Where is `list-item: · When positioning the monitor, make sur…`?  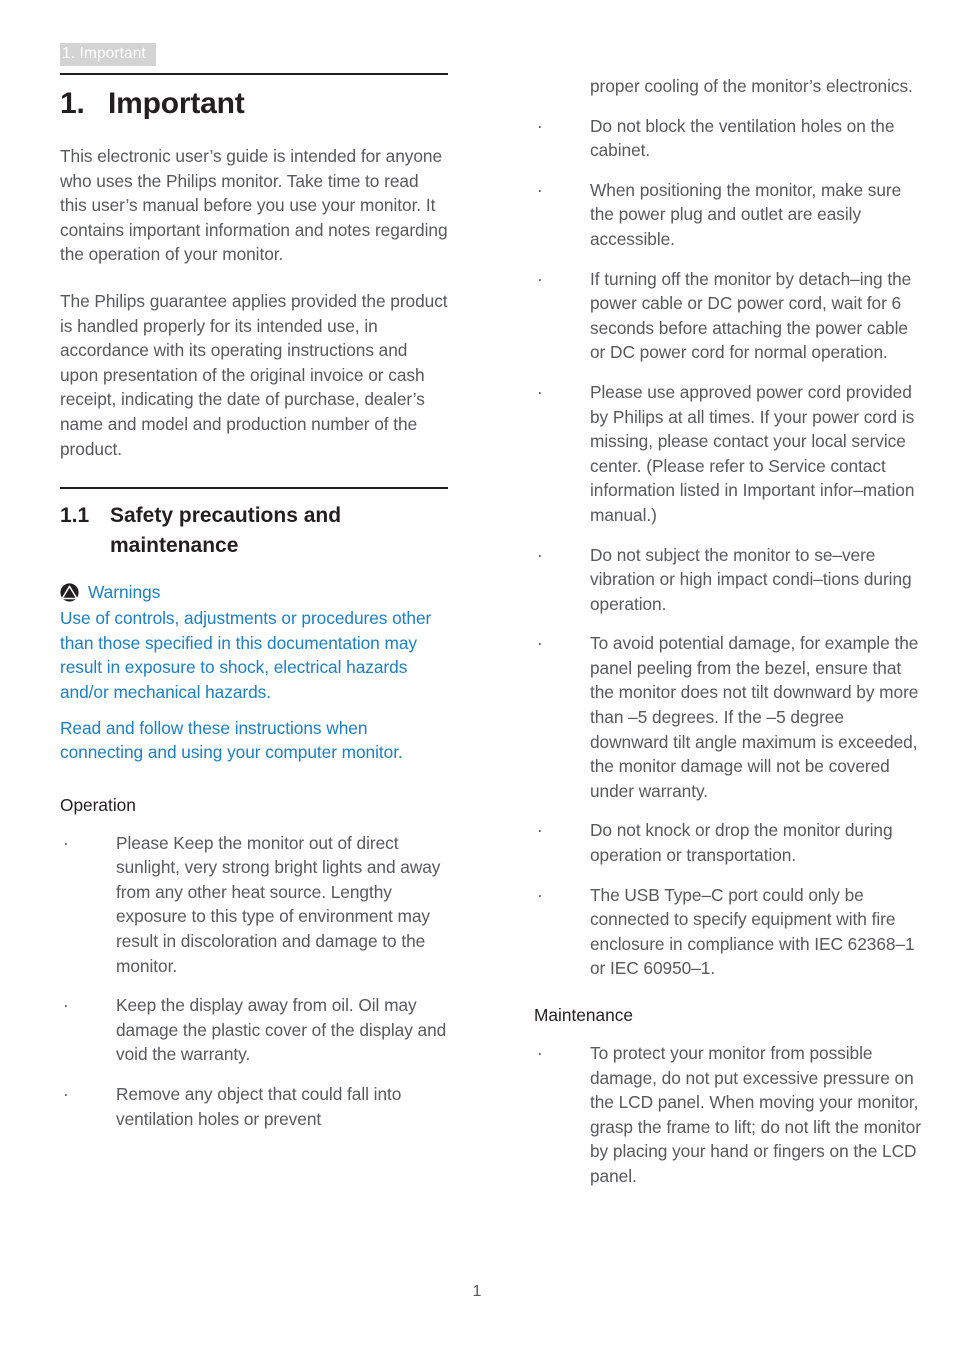
list-item: · When positioning the monitor, make sur… is located at coordinates (728, 215).